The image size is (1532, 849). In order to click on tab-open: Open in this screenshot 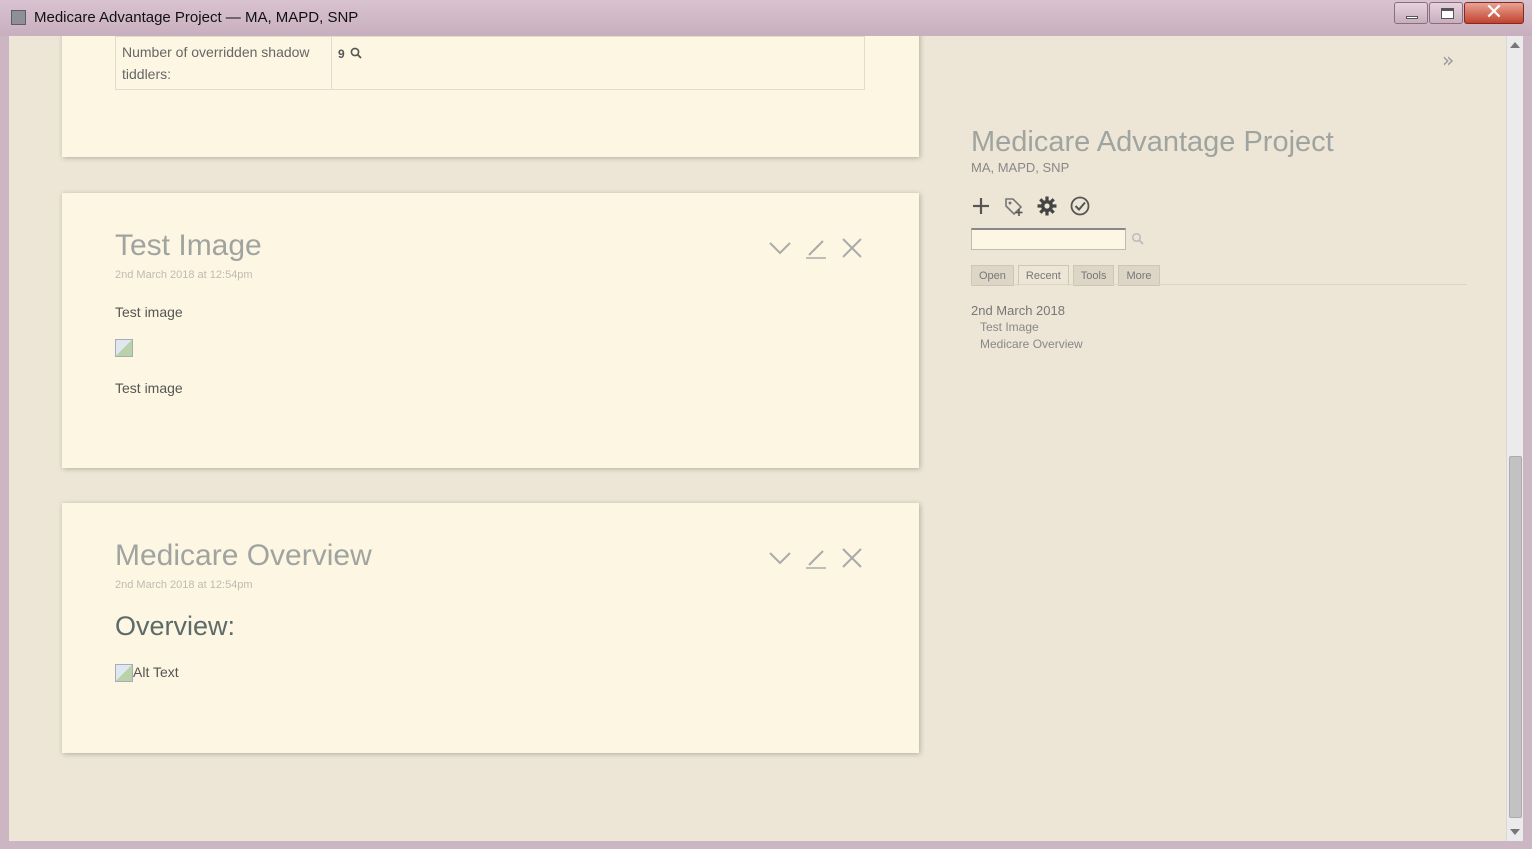, I will do `click(992, 275)`.